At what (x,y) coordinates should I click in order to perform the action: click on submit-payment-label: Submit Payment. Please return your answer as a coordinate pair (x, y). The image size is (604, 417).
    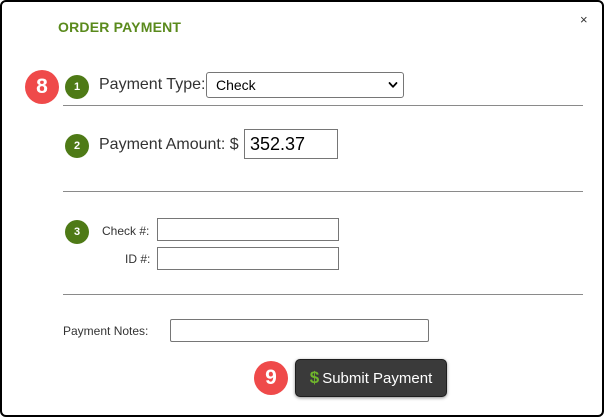
    Looking at the image, I should click on (377, 378).